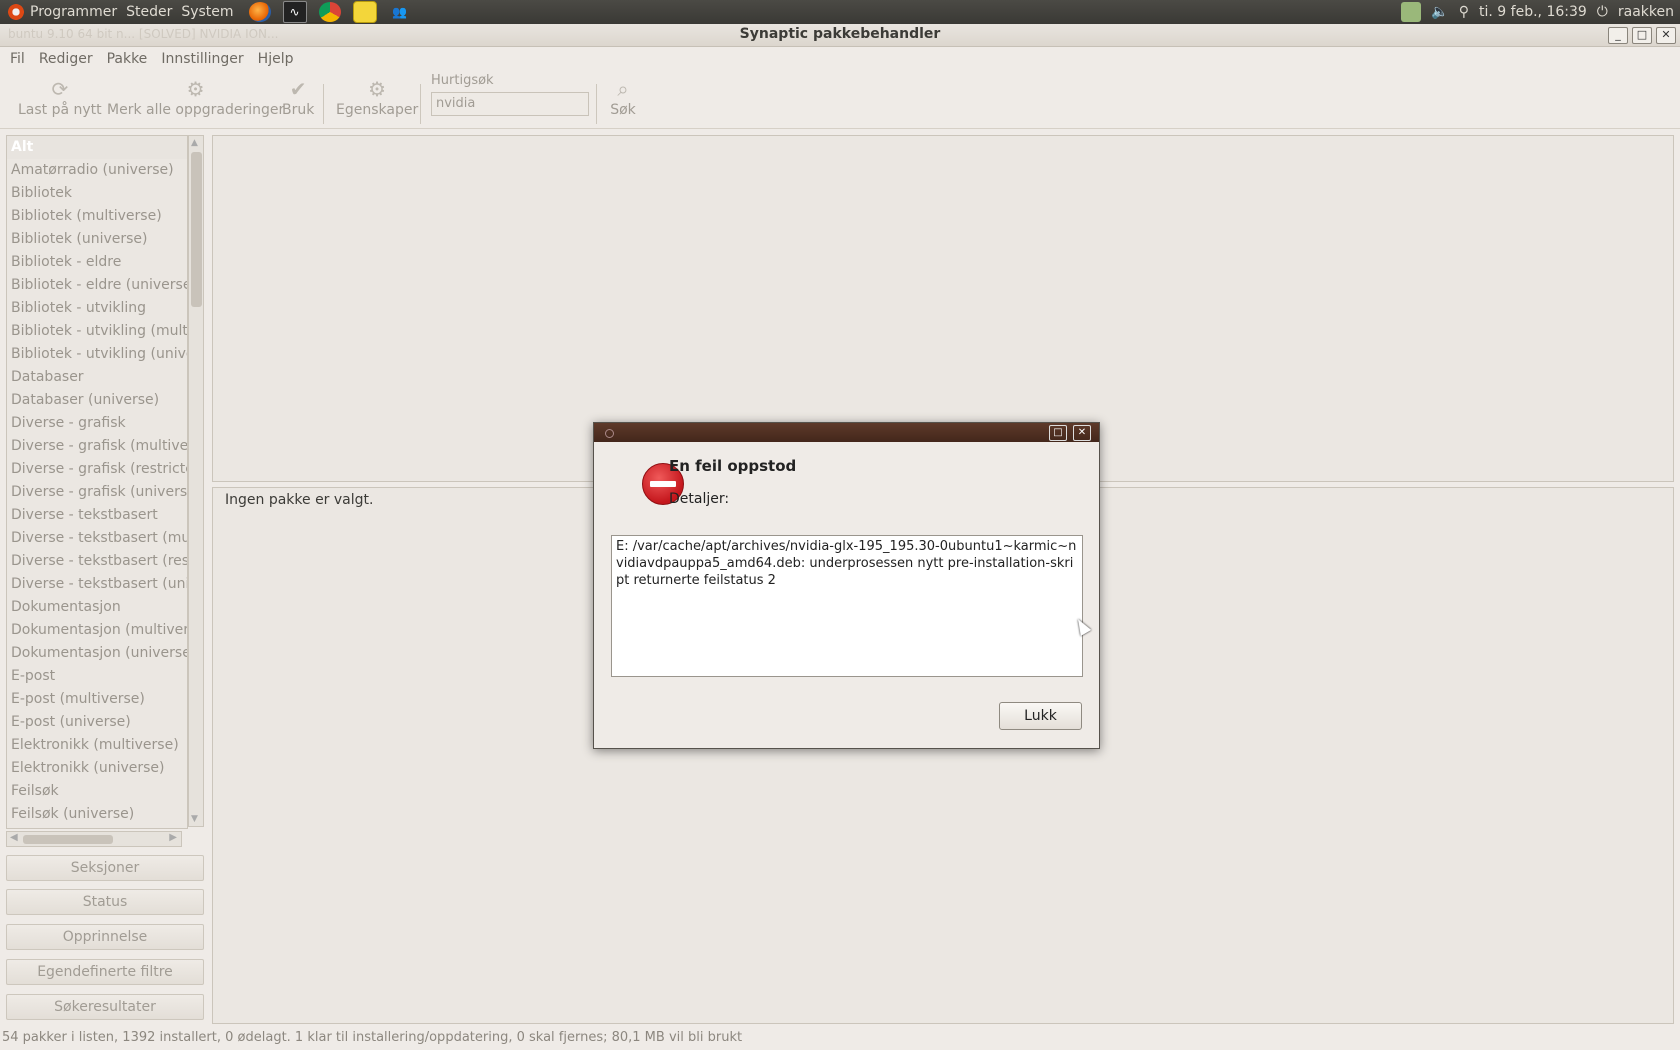  I want to click on section-list-item: Bibliotek - utvikling, so click(97, 308).